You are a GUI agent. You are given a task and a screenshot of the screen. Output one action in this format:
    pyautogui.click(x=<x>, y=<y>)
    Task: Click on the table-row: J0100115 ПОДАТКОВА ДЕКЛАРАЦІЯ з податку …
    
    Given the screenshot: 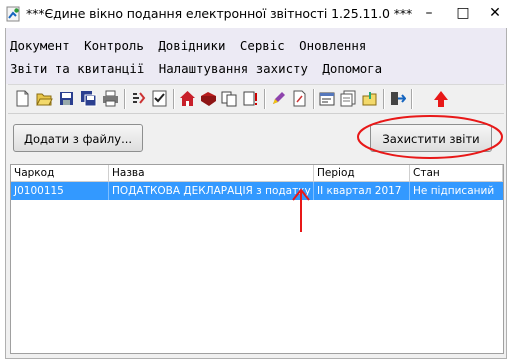 What is the action you would take?
    pyautogui.click(x=257, y=191)
    